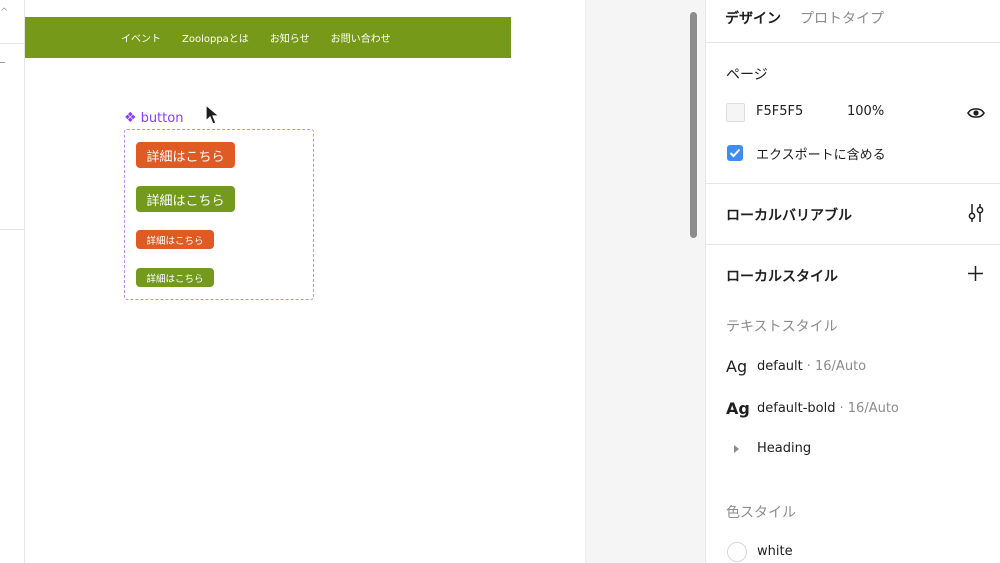 The image size is (1000, 563). I want to click on export-checkbox, so click(735, 153).